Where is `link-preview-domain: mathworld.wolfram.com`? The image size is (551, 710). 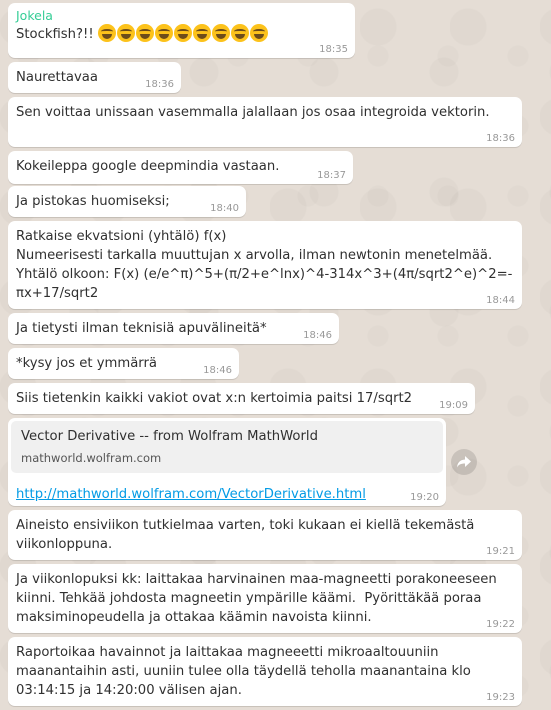
link-preview-domain: mathworld.wolfram.com is located at coordinates (91, 458).